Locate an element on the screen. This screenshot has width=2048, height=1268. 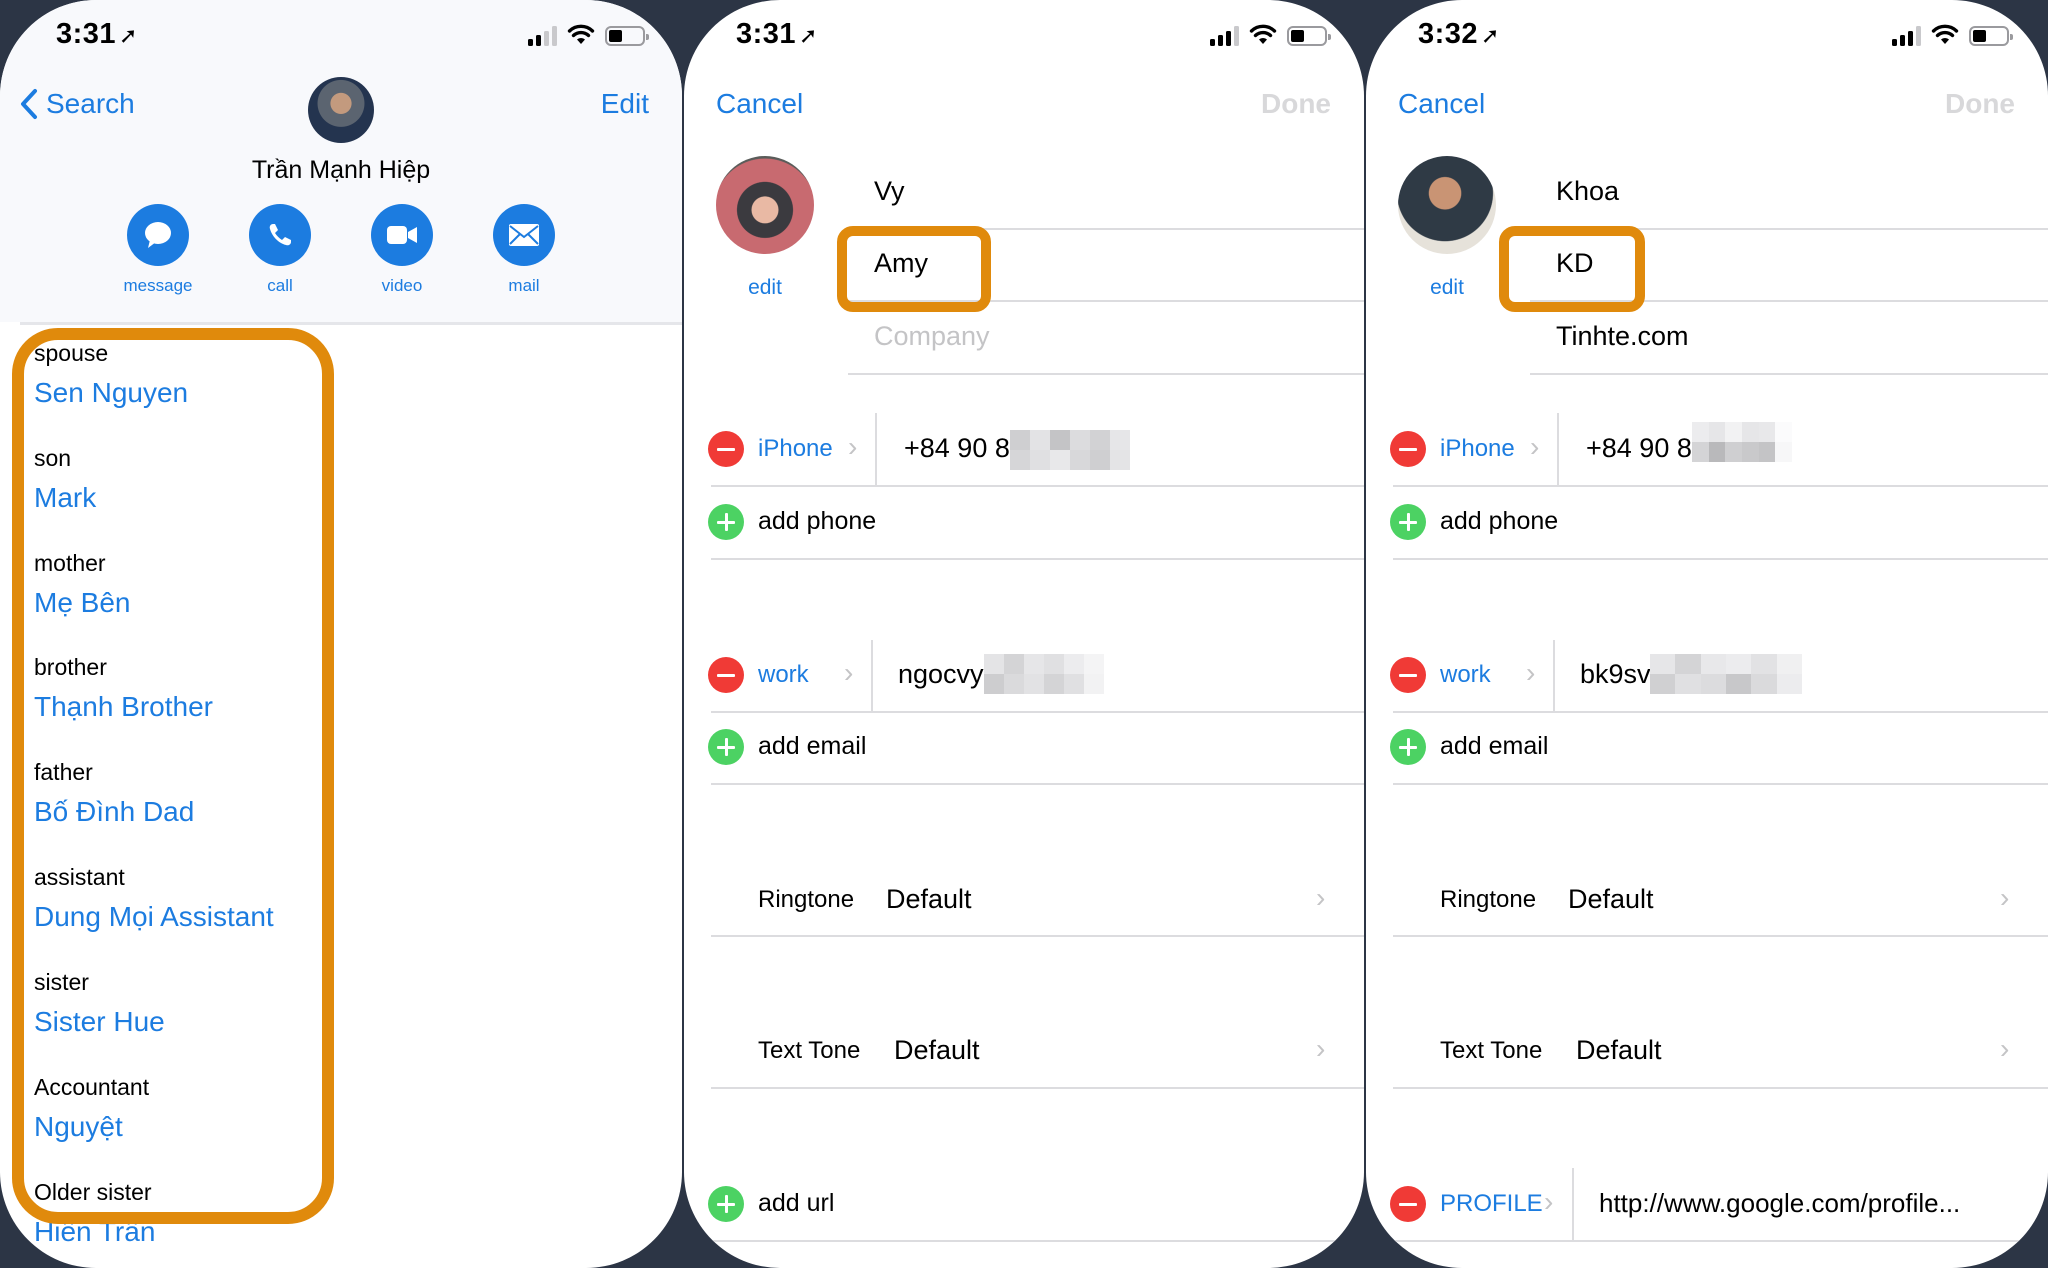
company-field: Company is located at coordinates (932, 336).